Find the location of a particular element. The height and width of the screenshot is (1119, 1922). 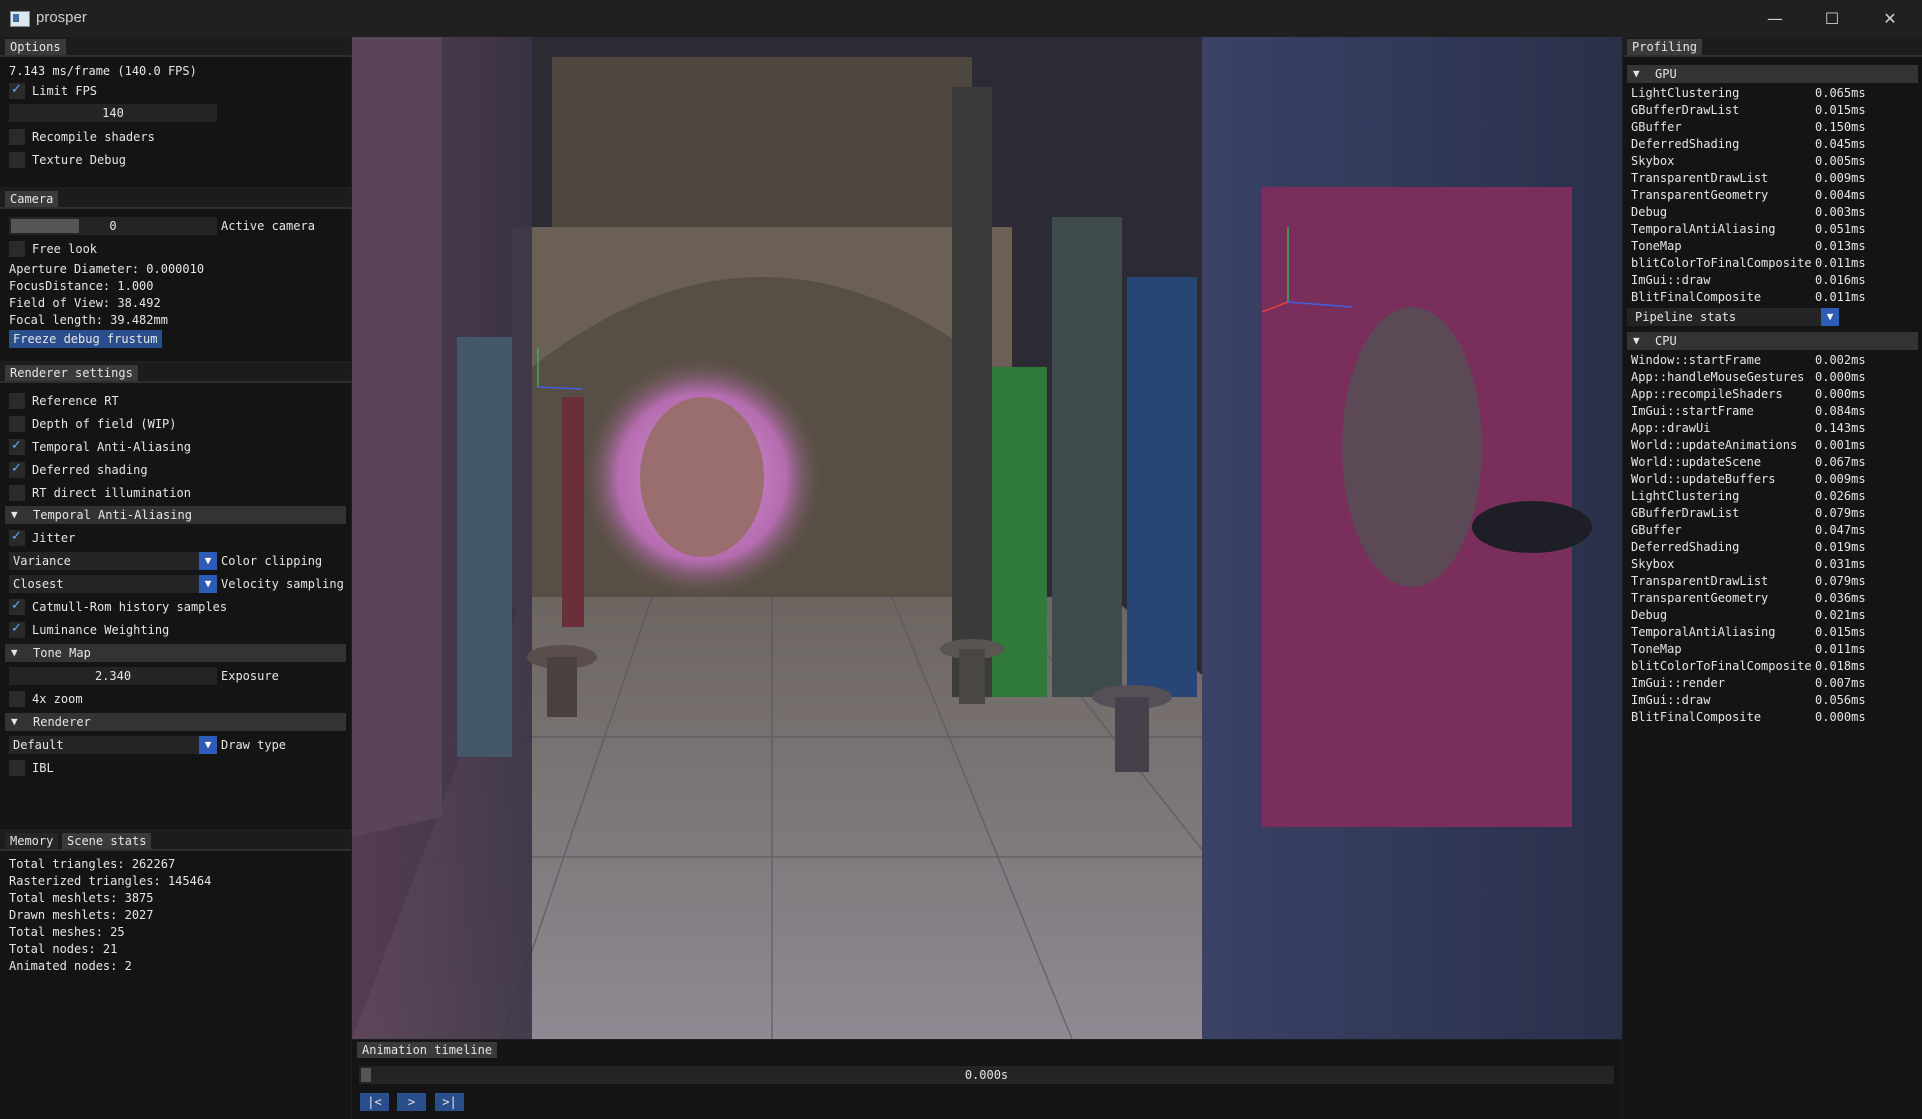

deferred-shading-checkbox is located at coordinates (17, 469).